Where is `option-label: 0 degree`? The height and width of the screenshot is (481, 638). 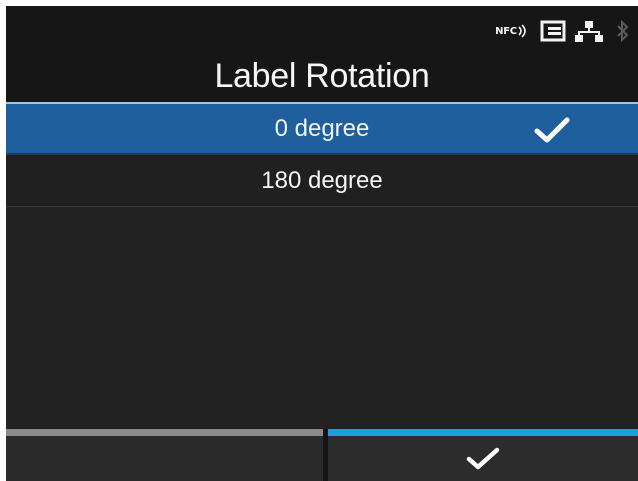 option-label: 0 degree is located at coordinates (322, 128).